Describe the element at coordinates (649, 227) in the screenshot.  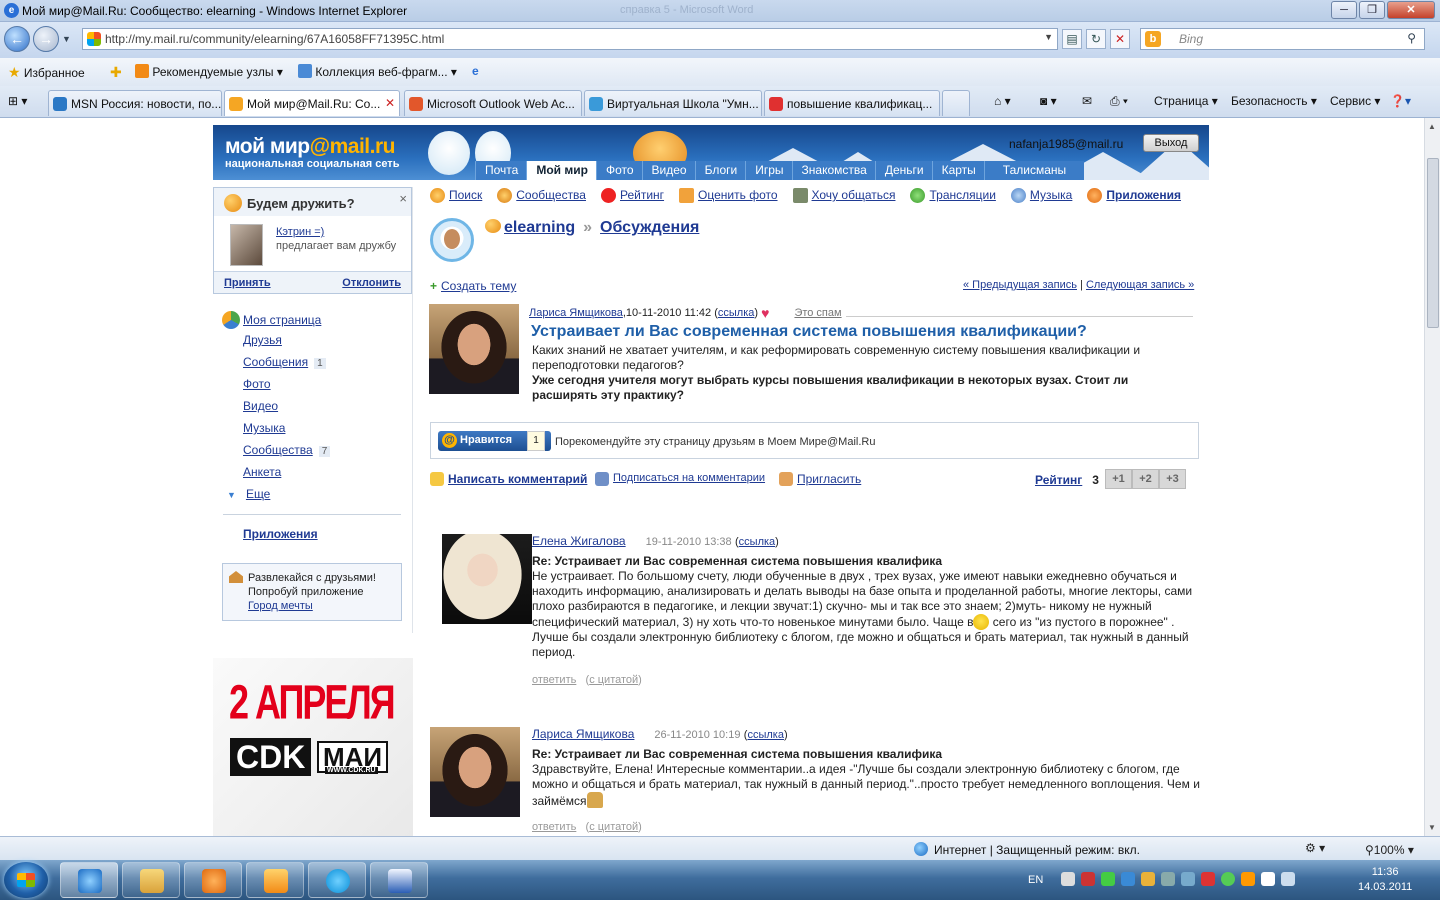
I see `breadcrumb-section: Обсуждения` at that location.